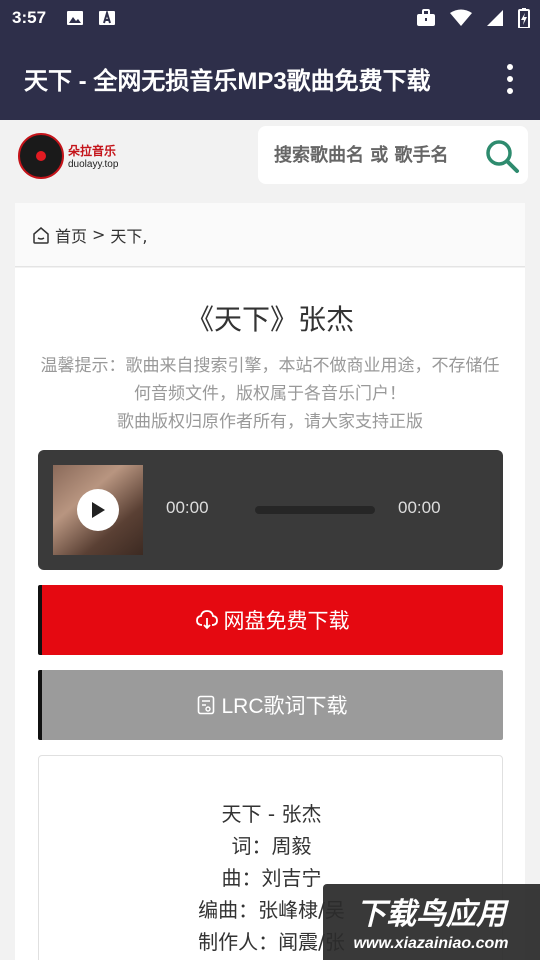 The image size is (540, 960). Describe the element at coordinates (461, 17) in the screenshot. I see `wifi-icon` at that location.